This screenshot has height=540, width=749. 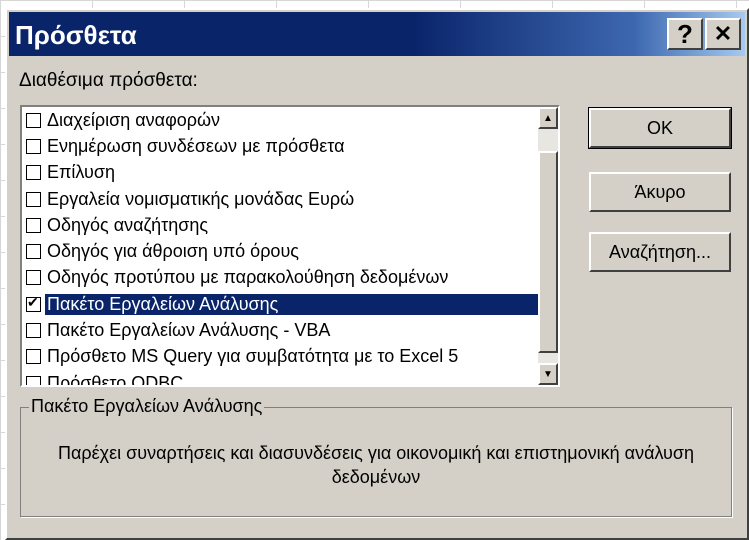 What do you see at coordinates (76, 35) in the screenshot?
I see `dialog-title: Πρόσθετα` at bounding box center [76, 35].